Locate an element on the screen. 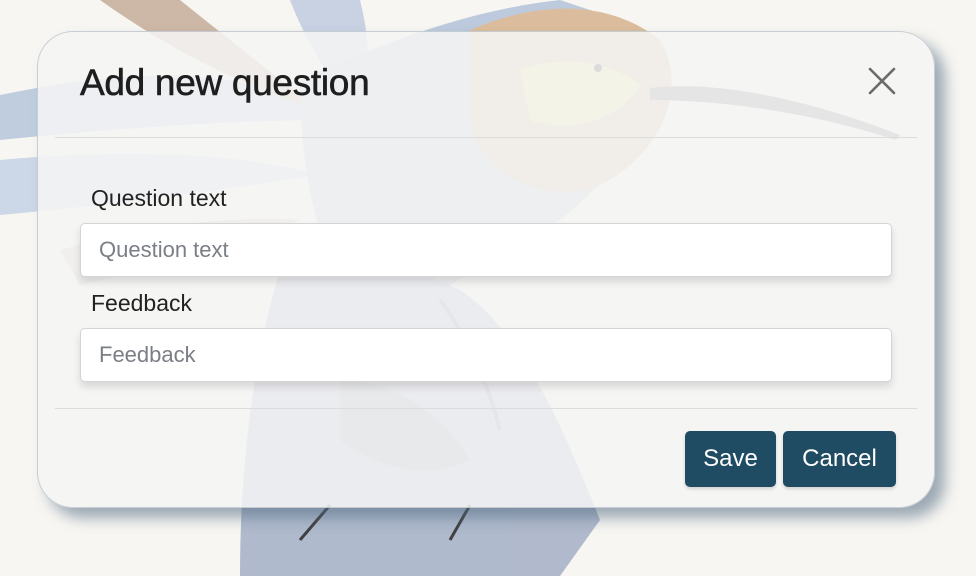 This screenshot has height=576, width=976. cancel-button: Cancel is located at coordinates (839, 459).